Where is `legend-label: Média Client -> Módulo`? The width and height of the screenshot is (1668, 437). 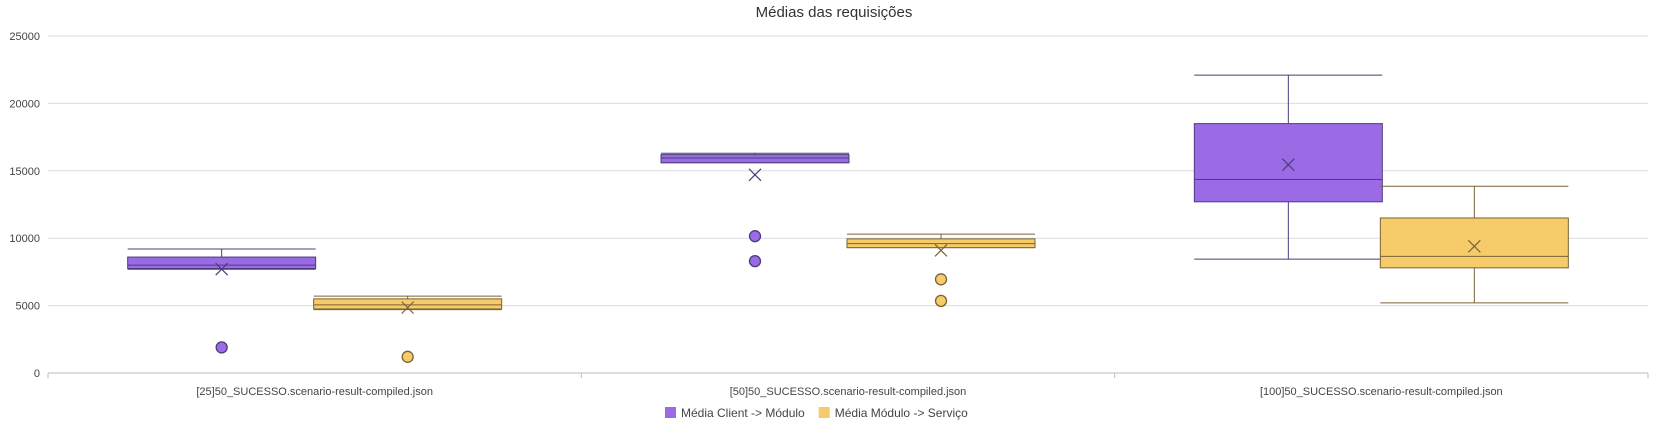
legend-label: Média Client -> Módulo is located at coordinates (743, 413).